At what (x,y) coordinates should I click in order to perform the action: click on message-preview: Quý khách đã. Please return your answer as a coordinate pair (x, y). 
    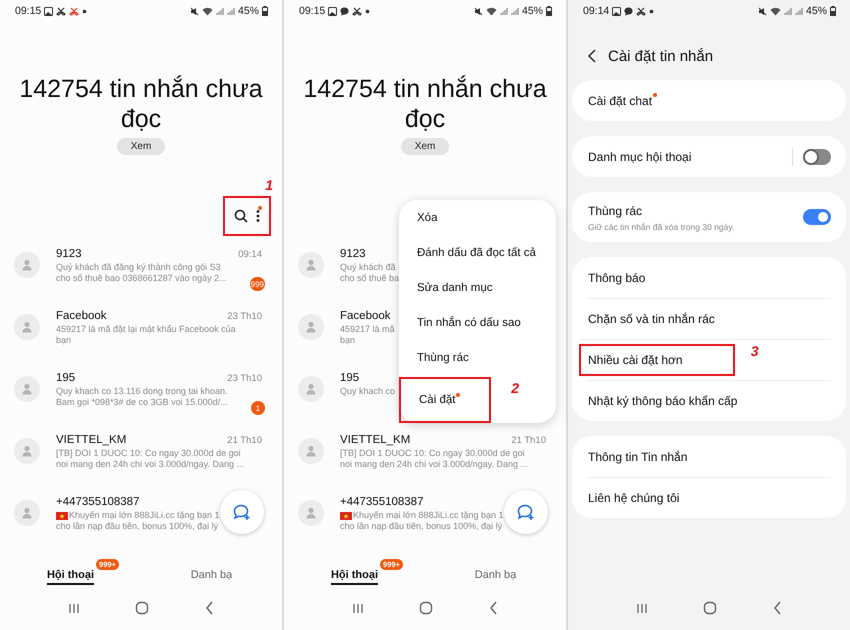
    Looking at the image, I should click on (368, 267).